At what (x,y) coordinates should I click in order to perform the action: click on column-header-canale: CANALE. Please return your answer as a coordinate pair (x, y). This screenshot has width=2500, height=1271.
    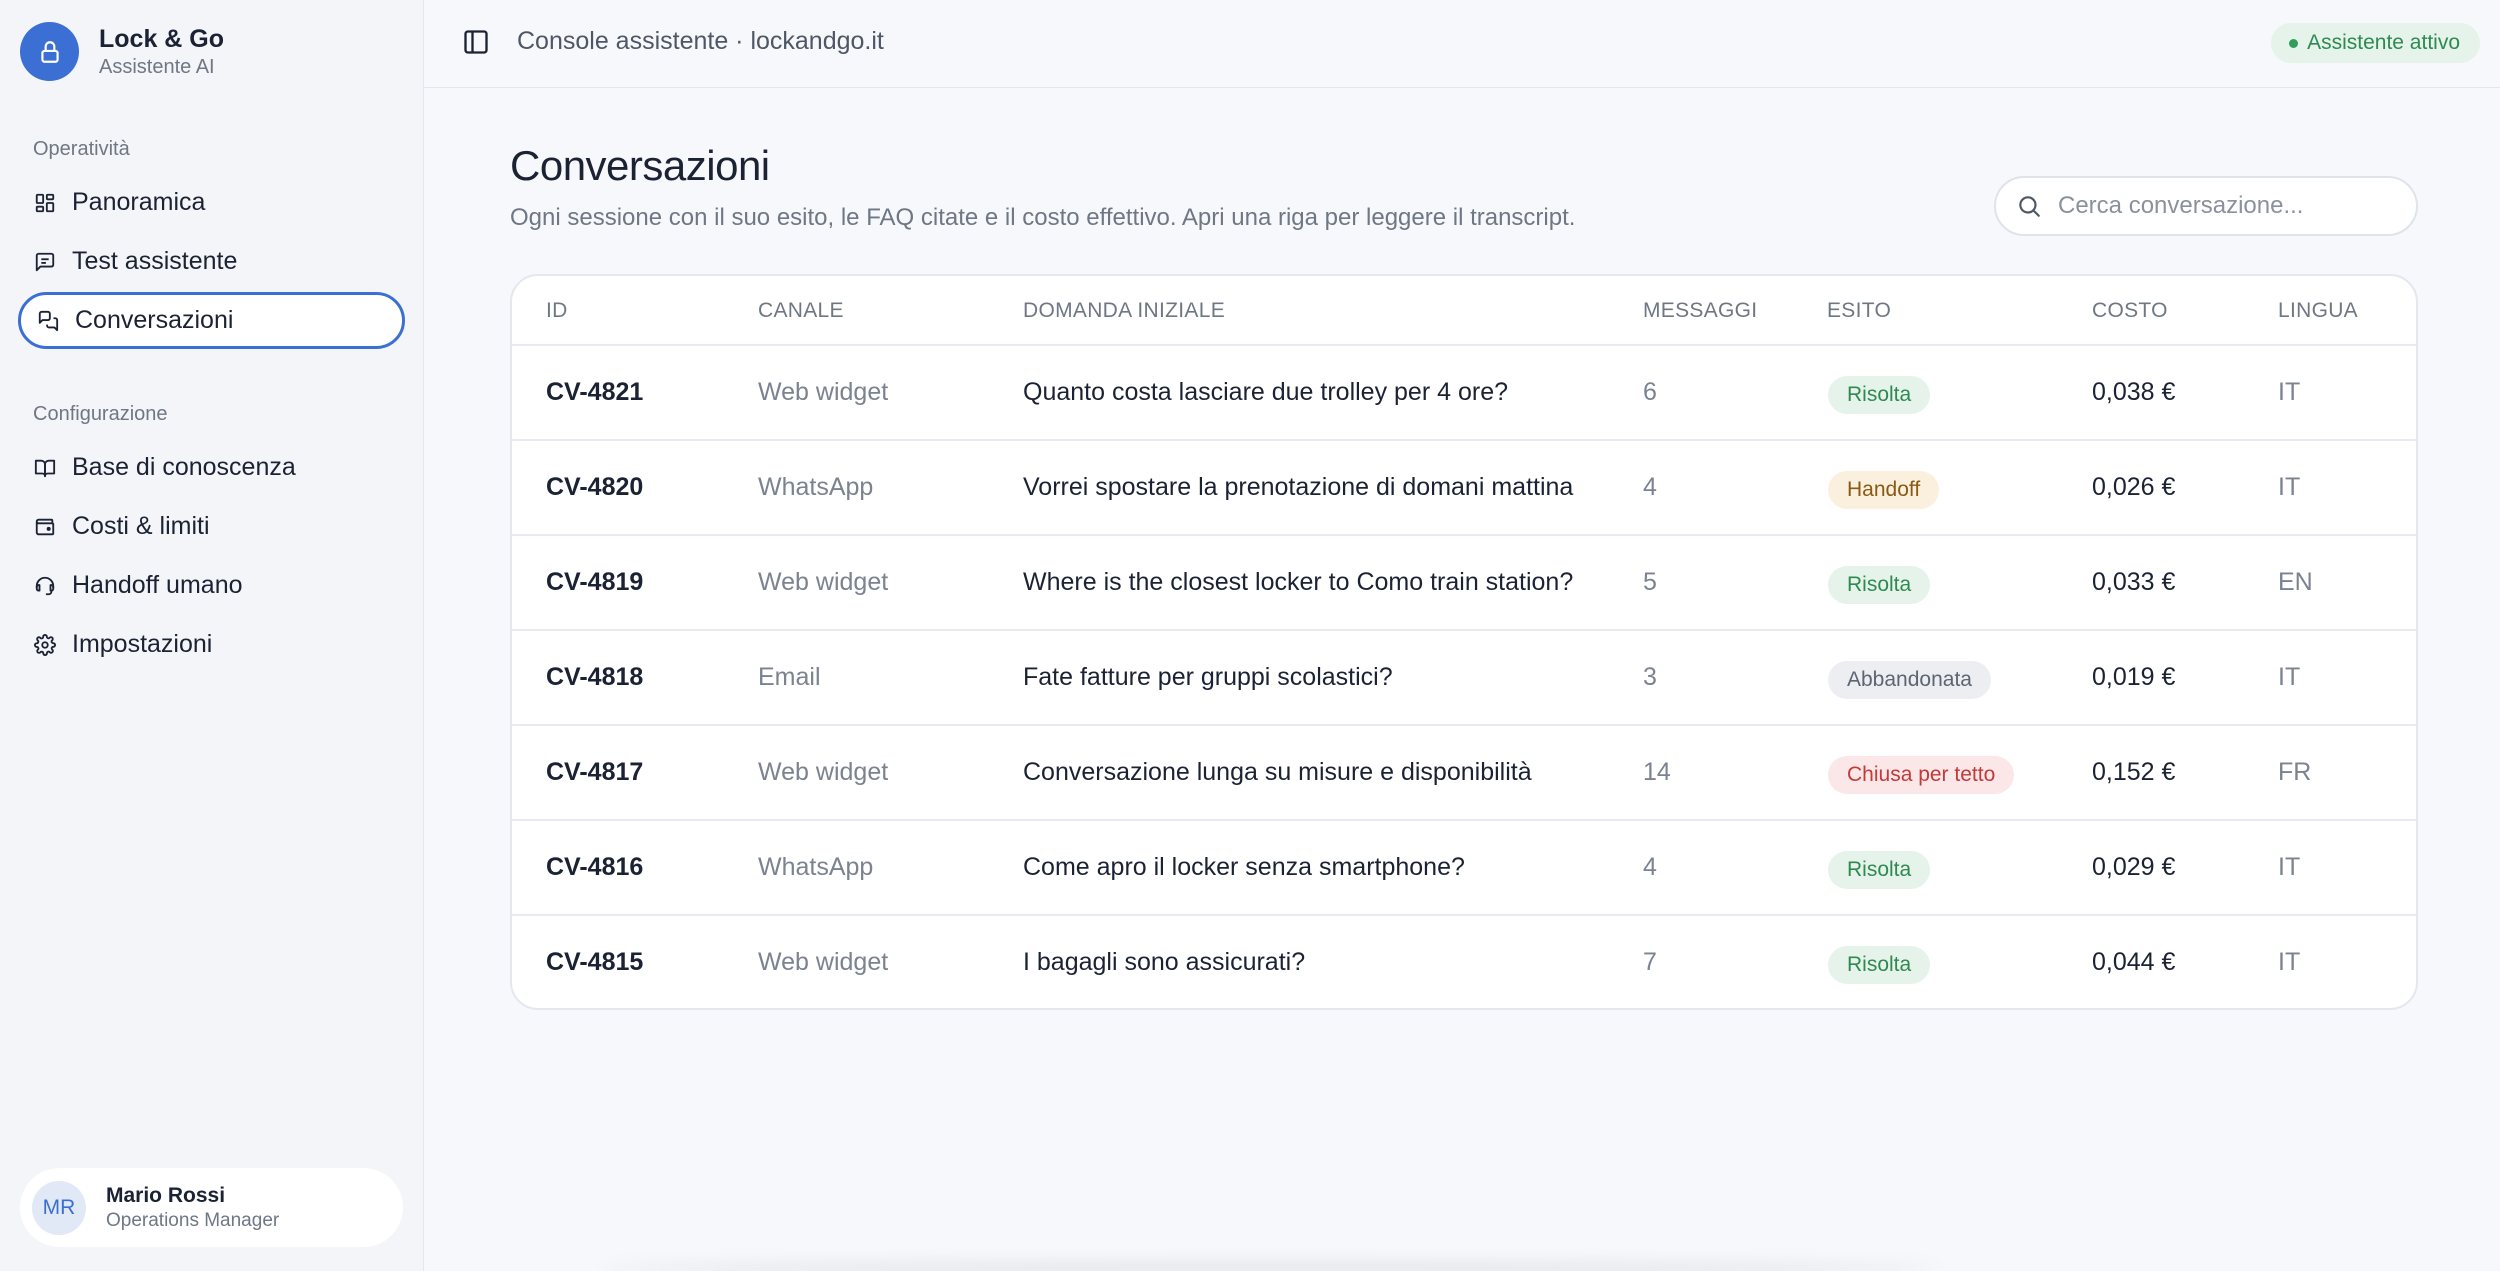
    Looking at the image, I should click on (801, 311).